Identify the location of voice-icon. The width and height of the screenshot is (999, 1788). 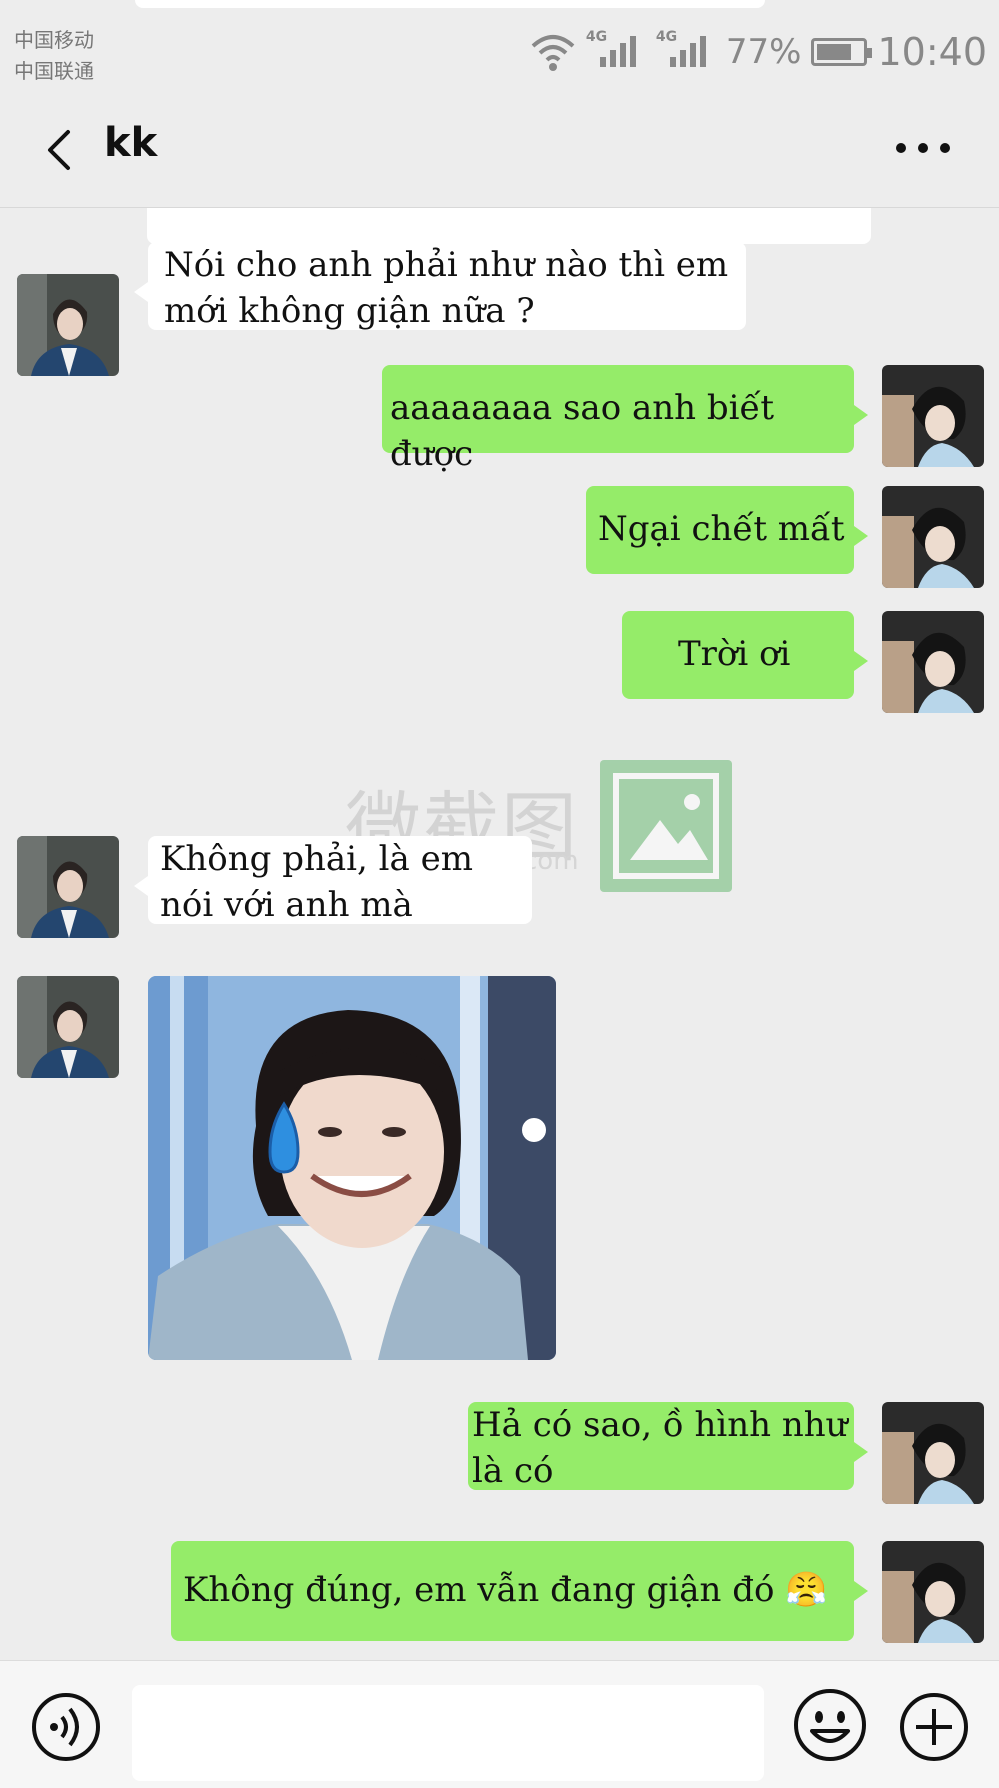
(66, 1727).